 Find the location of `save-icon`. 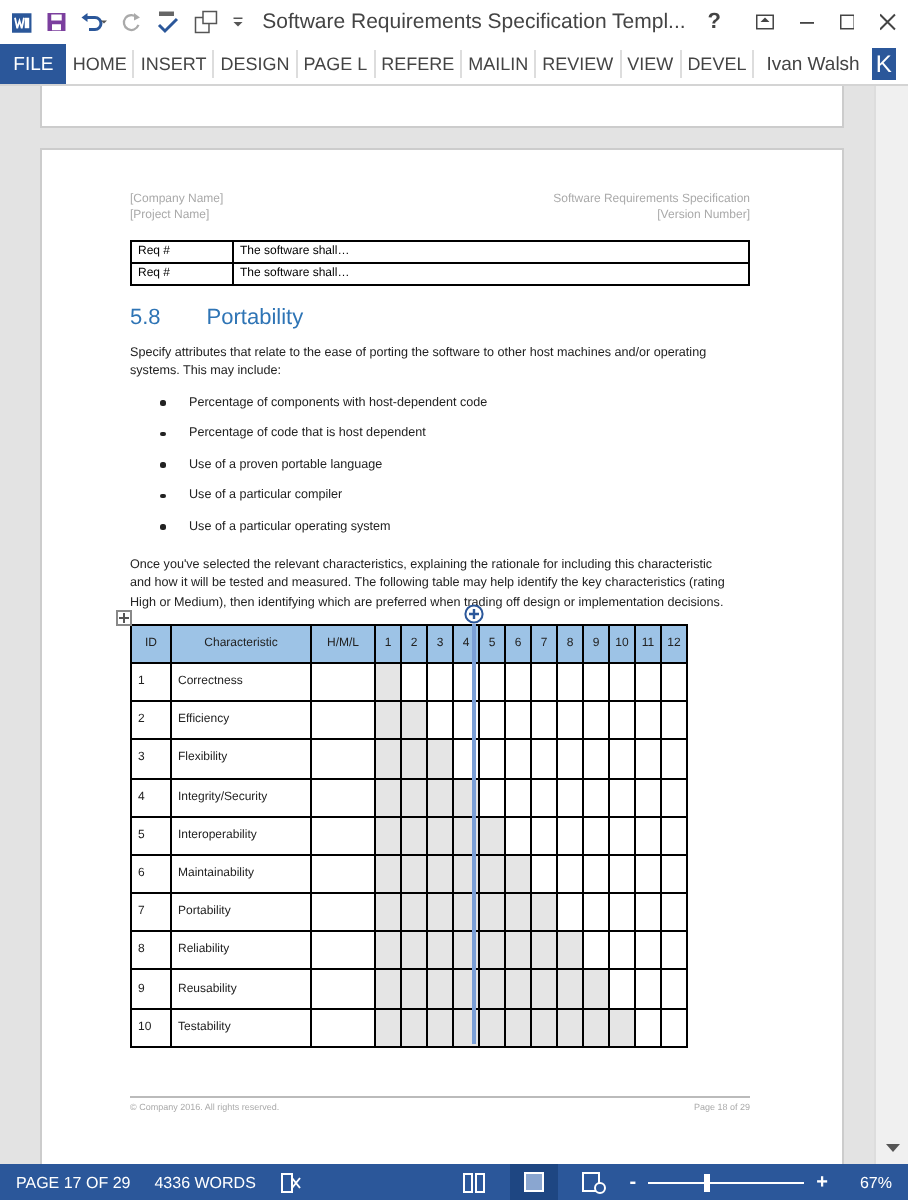

save-icon is located at coordinates (56, 22).